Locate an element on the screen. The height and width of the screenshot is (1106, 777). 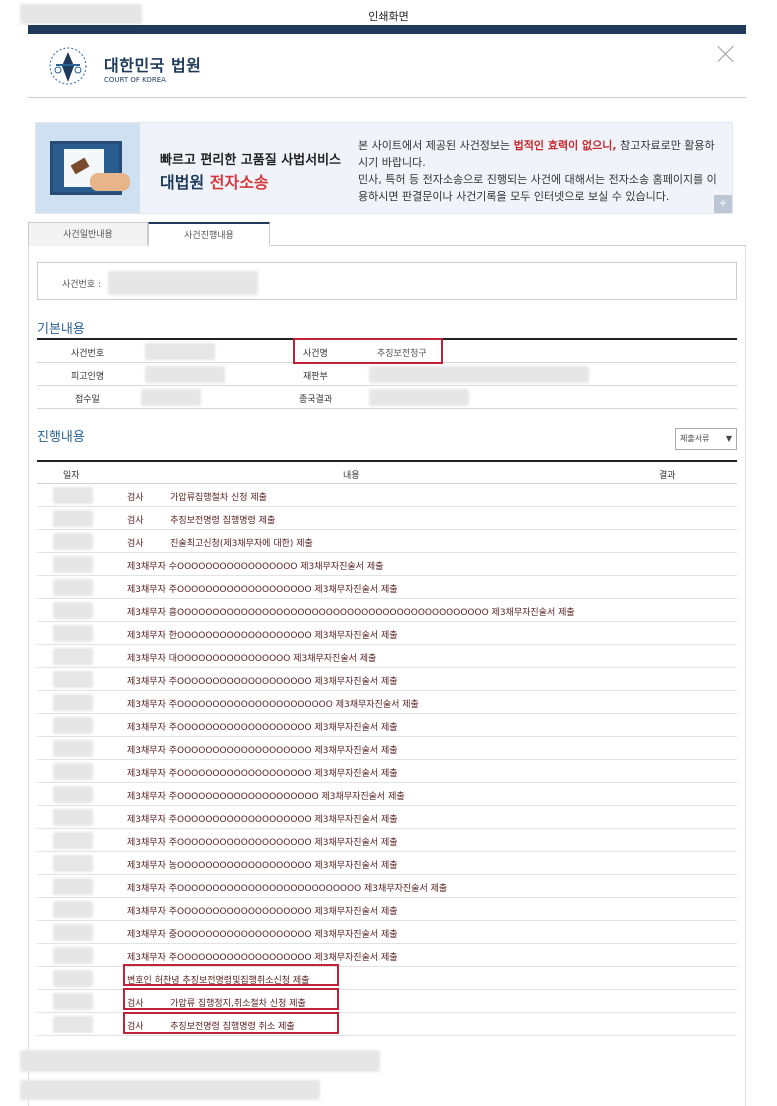
chevron-down-icon: ▼ is located at coordinates (728, 438).